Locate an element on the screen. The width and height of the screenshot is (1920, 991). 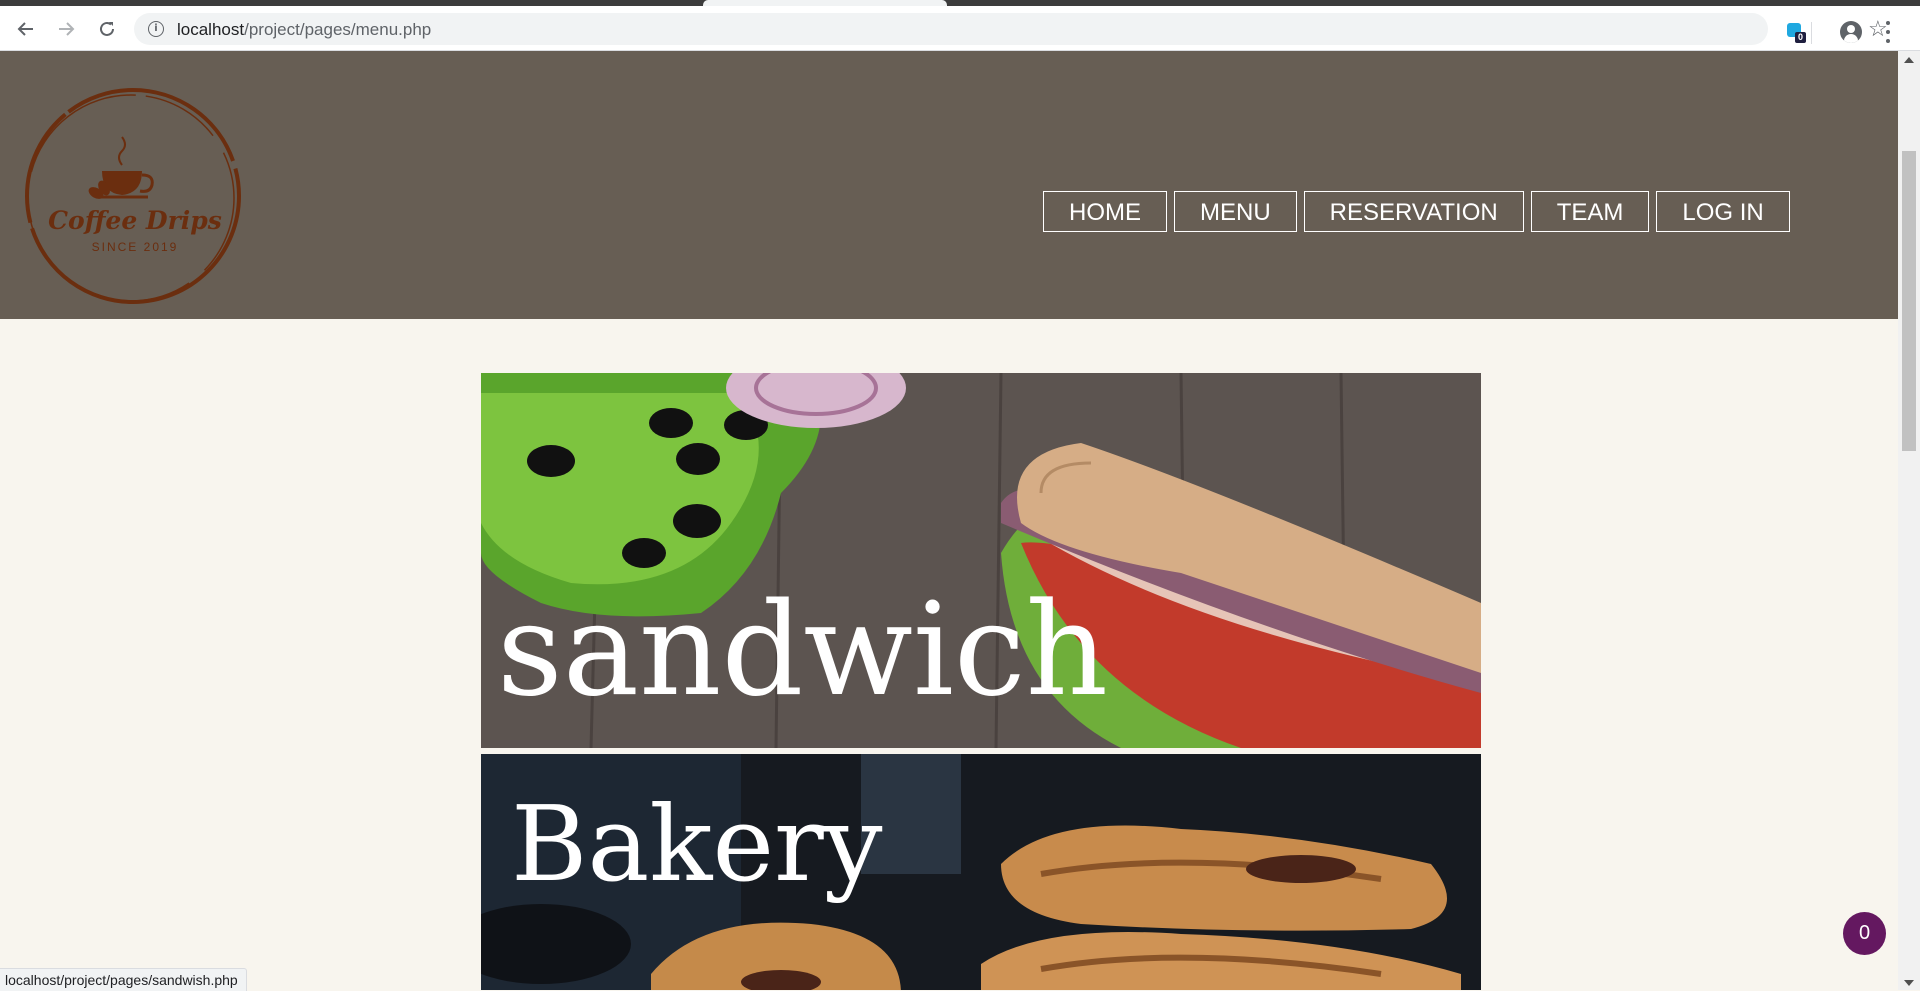
status-bar-url: localhost/project/pages/sandwish.php is located at coordinates (123, 979).